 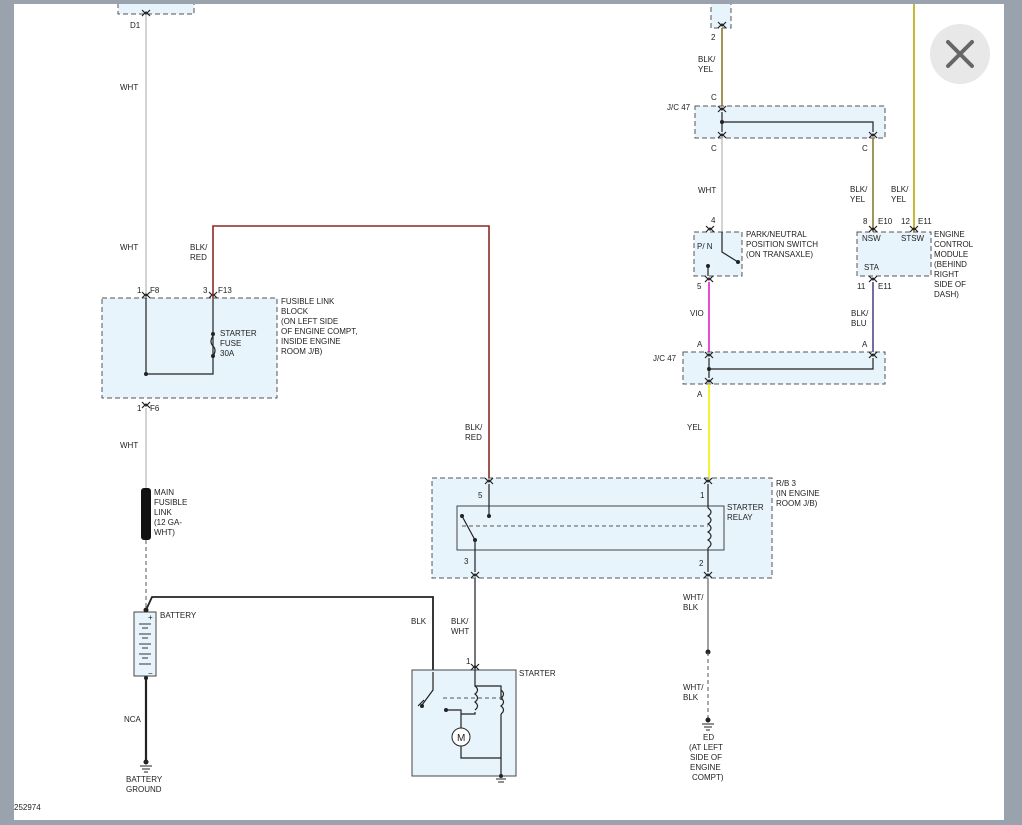 What do you see at coordinates (905, 221) in the screenshot?
I see `ecm-pin-12: 12` at bounding box center [905, 221].